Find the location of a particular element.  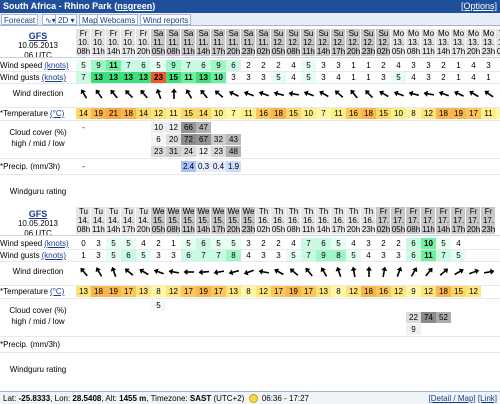

temperature-value: 13 is located at coordinates (143, 291).